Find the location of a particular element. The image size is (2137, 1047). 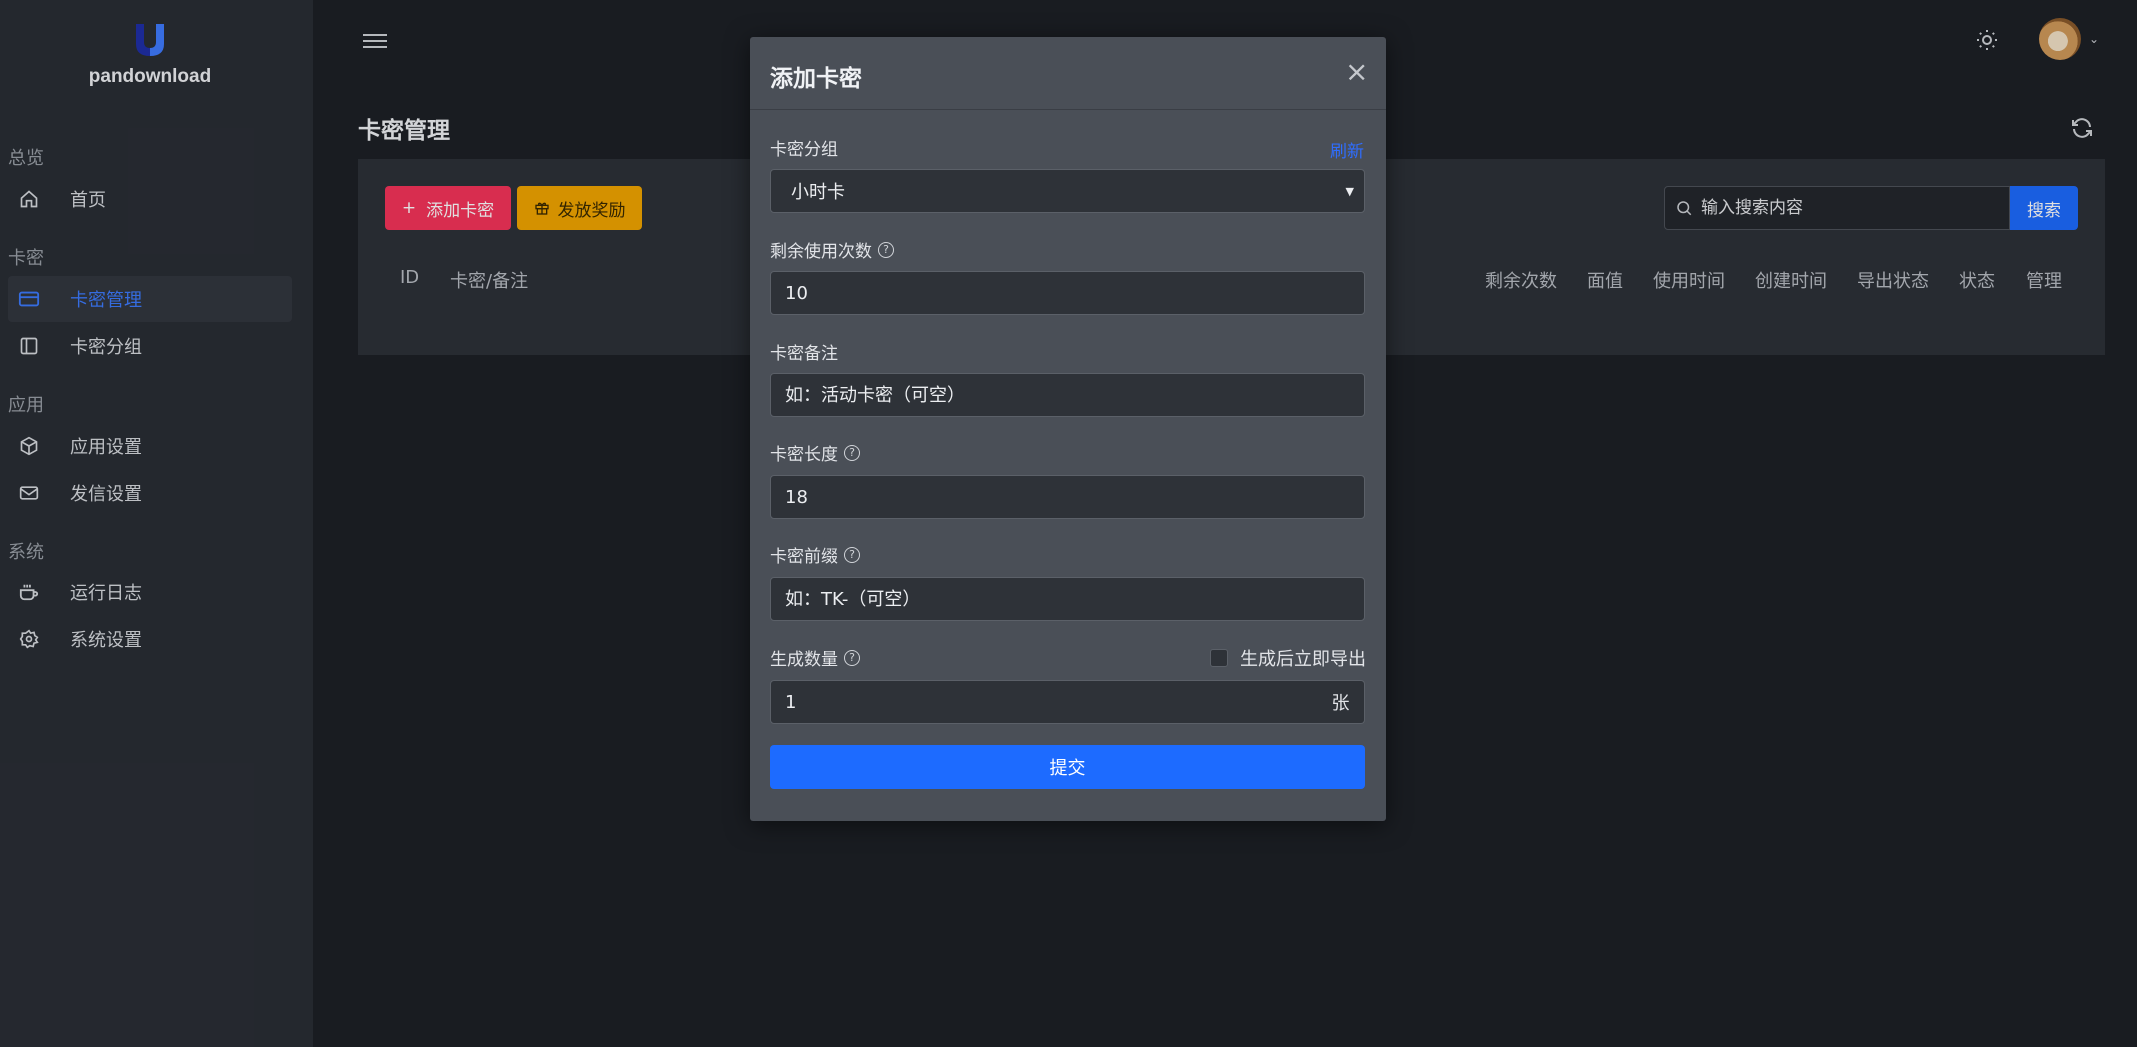

prefix-label: 卡密前缀? is located at coordinates (815, 554).